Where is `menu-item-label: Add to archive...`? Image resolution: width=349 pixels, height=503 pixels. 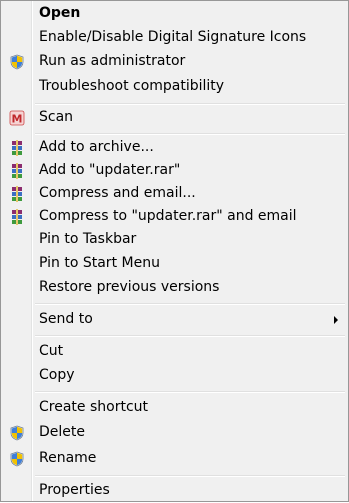
menu-item-label: Add to archive... is located at coordinates (96, 147).